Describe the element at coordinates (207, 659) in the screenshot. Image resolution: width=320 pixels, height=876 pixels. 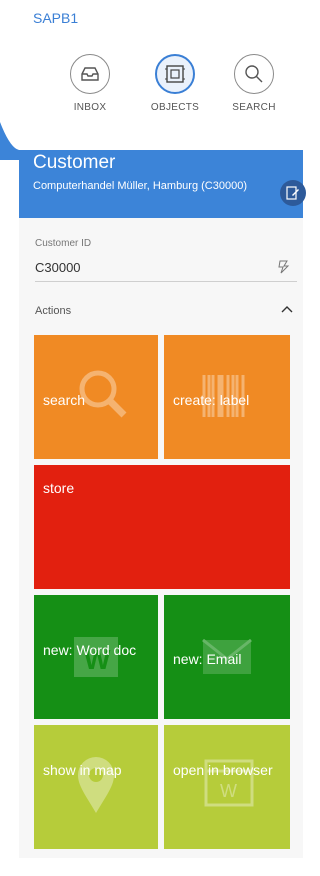
I see `tile-new-email-label: new: Email` at that location.